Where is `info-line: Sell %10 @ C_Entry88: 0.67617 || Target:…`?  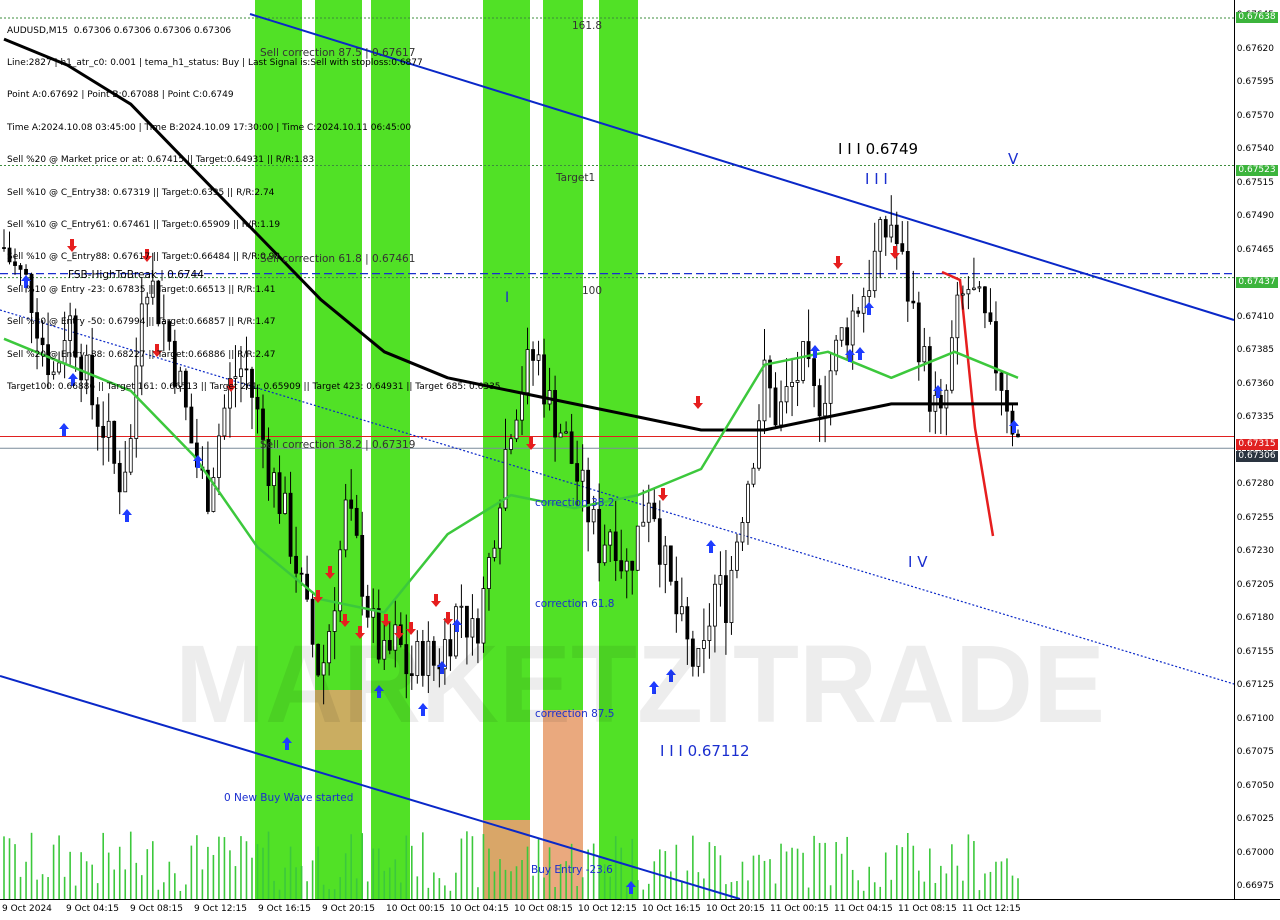
info-line: Sell %10 @ C_Entry88: 0.67617 || Target:… is located at coordinates (144, 257).